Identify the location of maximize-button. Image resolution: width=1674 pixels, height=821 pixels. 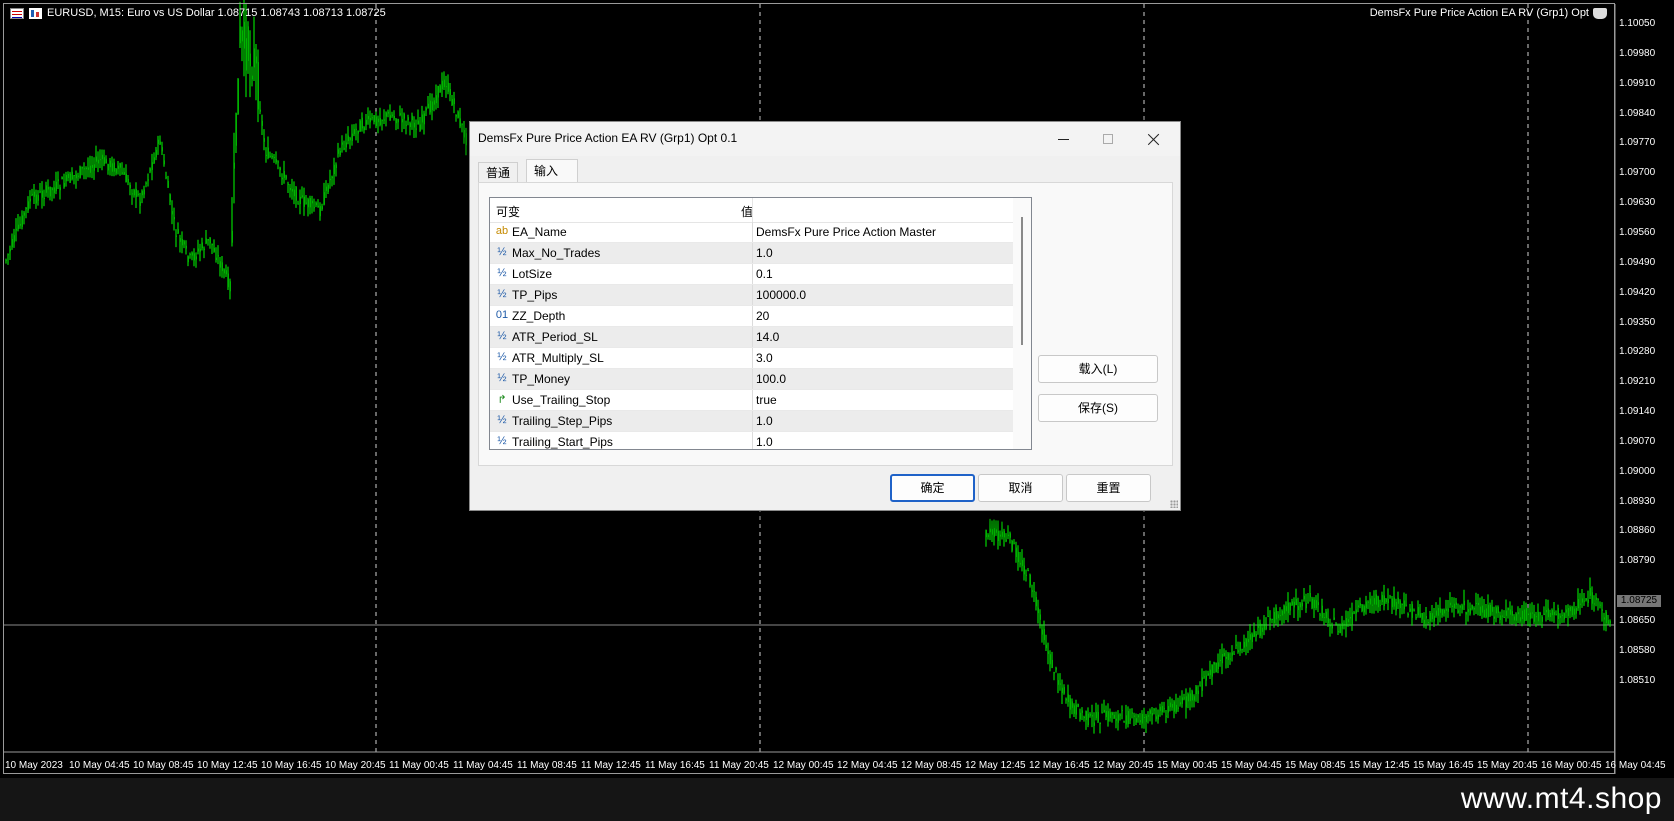
(1108, 139).